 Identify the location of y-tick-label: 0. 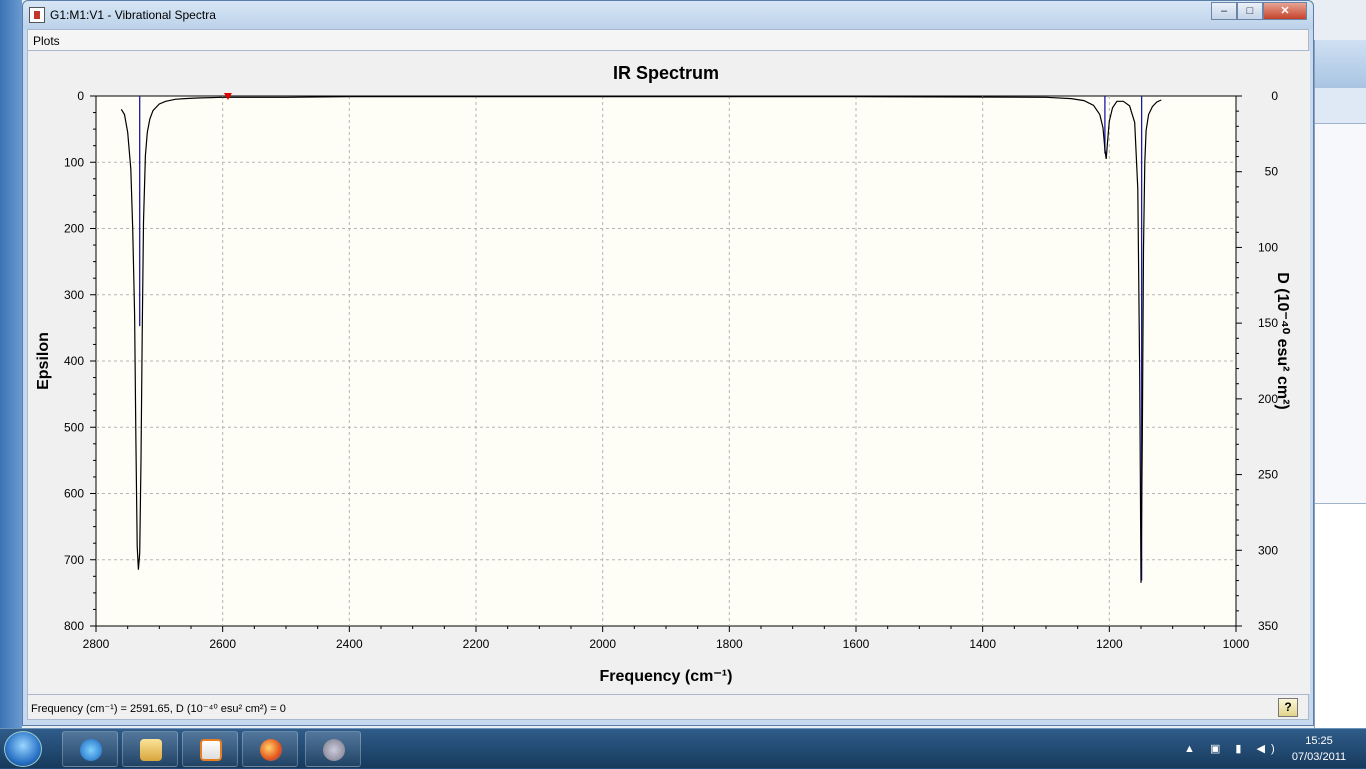
(80, 96).